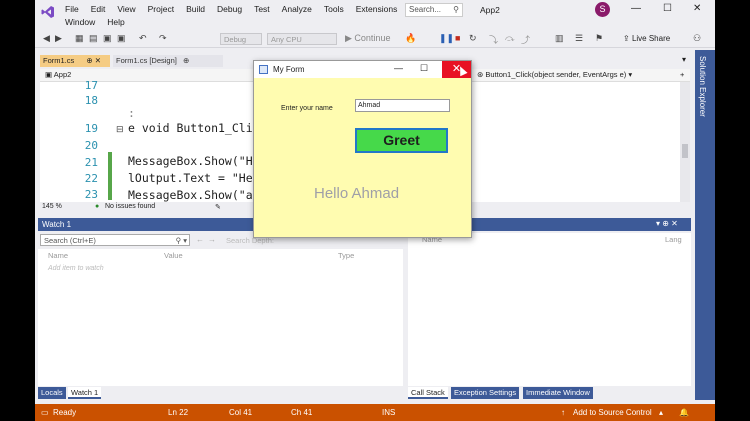  Describe the element at coordinates (163, 38) in the screenshot. I see `redo-icon: ↷` at that location.